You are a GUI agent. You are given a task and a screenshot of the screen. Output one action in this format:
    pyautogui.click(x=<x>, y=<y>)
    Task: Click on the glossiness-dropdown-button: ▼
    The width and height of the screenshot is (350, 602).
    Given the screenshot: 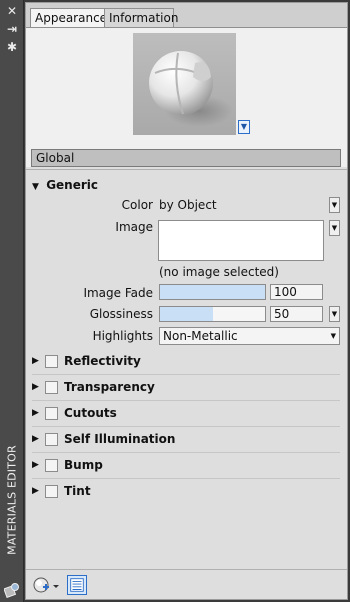 What is the action you would take?
    pyautogui.click(x=334, y=314)
    